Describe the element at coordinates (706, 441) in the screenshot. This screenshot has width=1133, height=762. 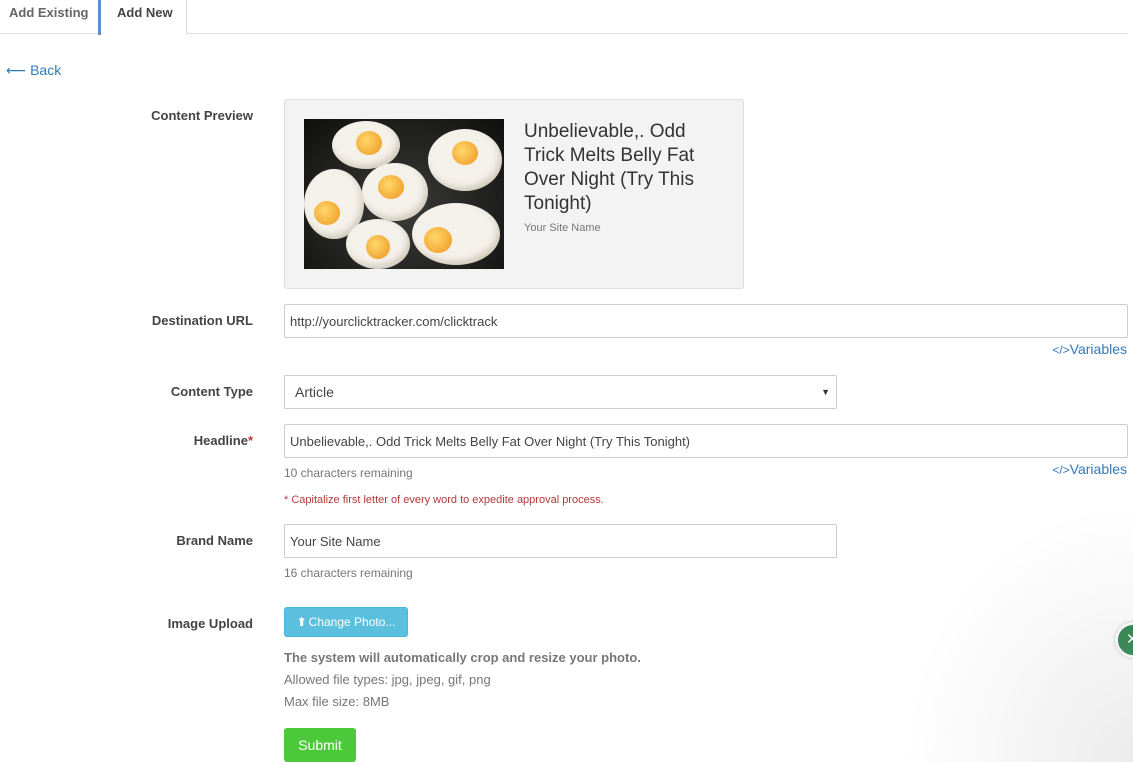
I see `headline-input` at that location.